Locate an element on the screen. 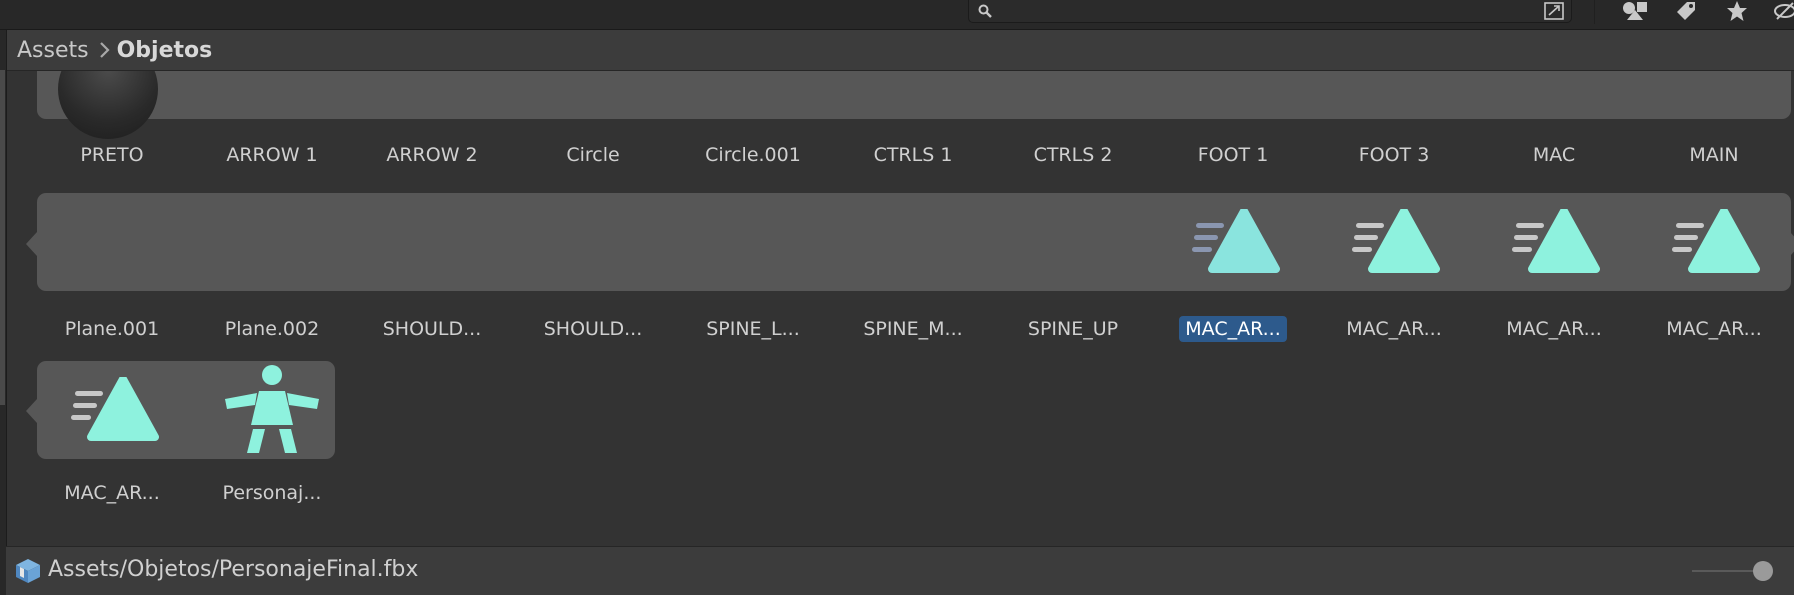 The width and height of the screenshot is (1794, 595). status-path: Assets/Objetos/PersonajeFinal.fbx is located at coordinates (233, 569).